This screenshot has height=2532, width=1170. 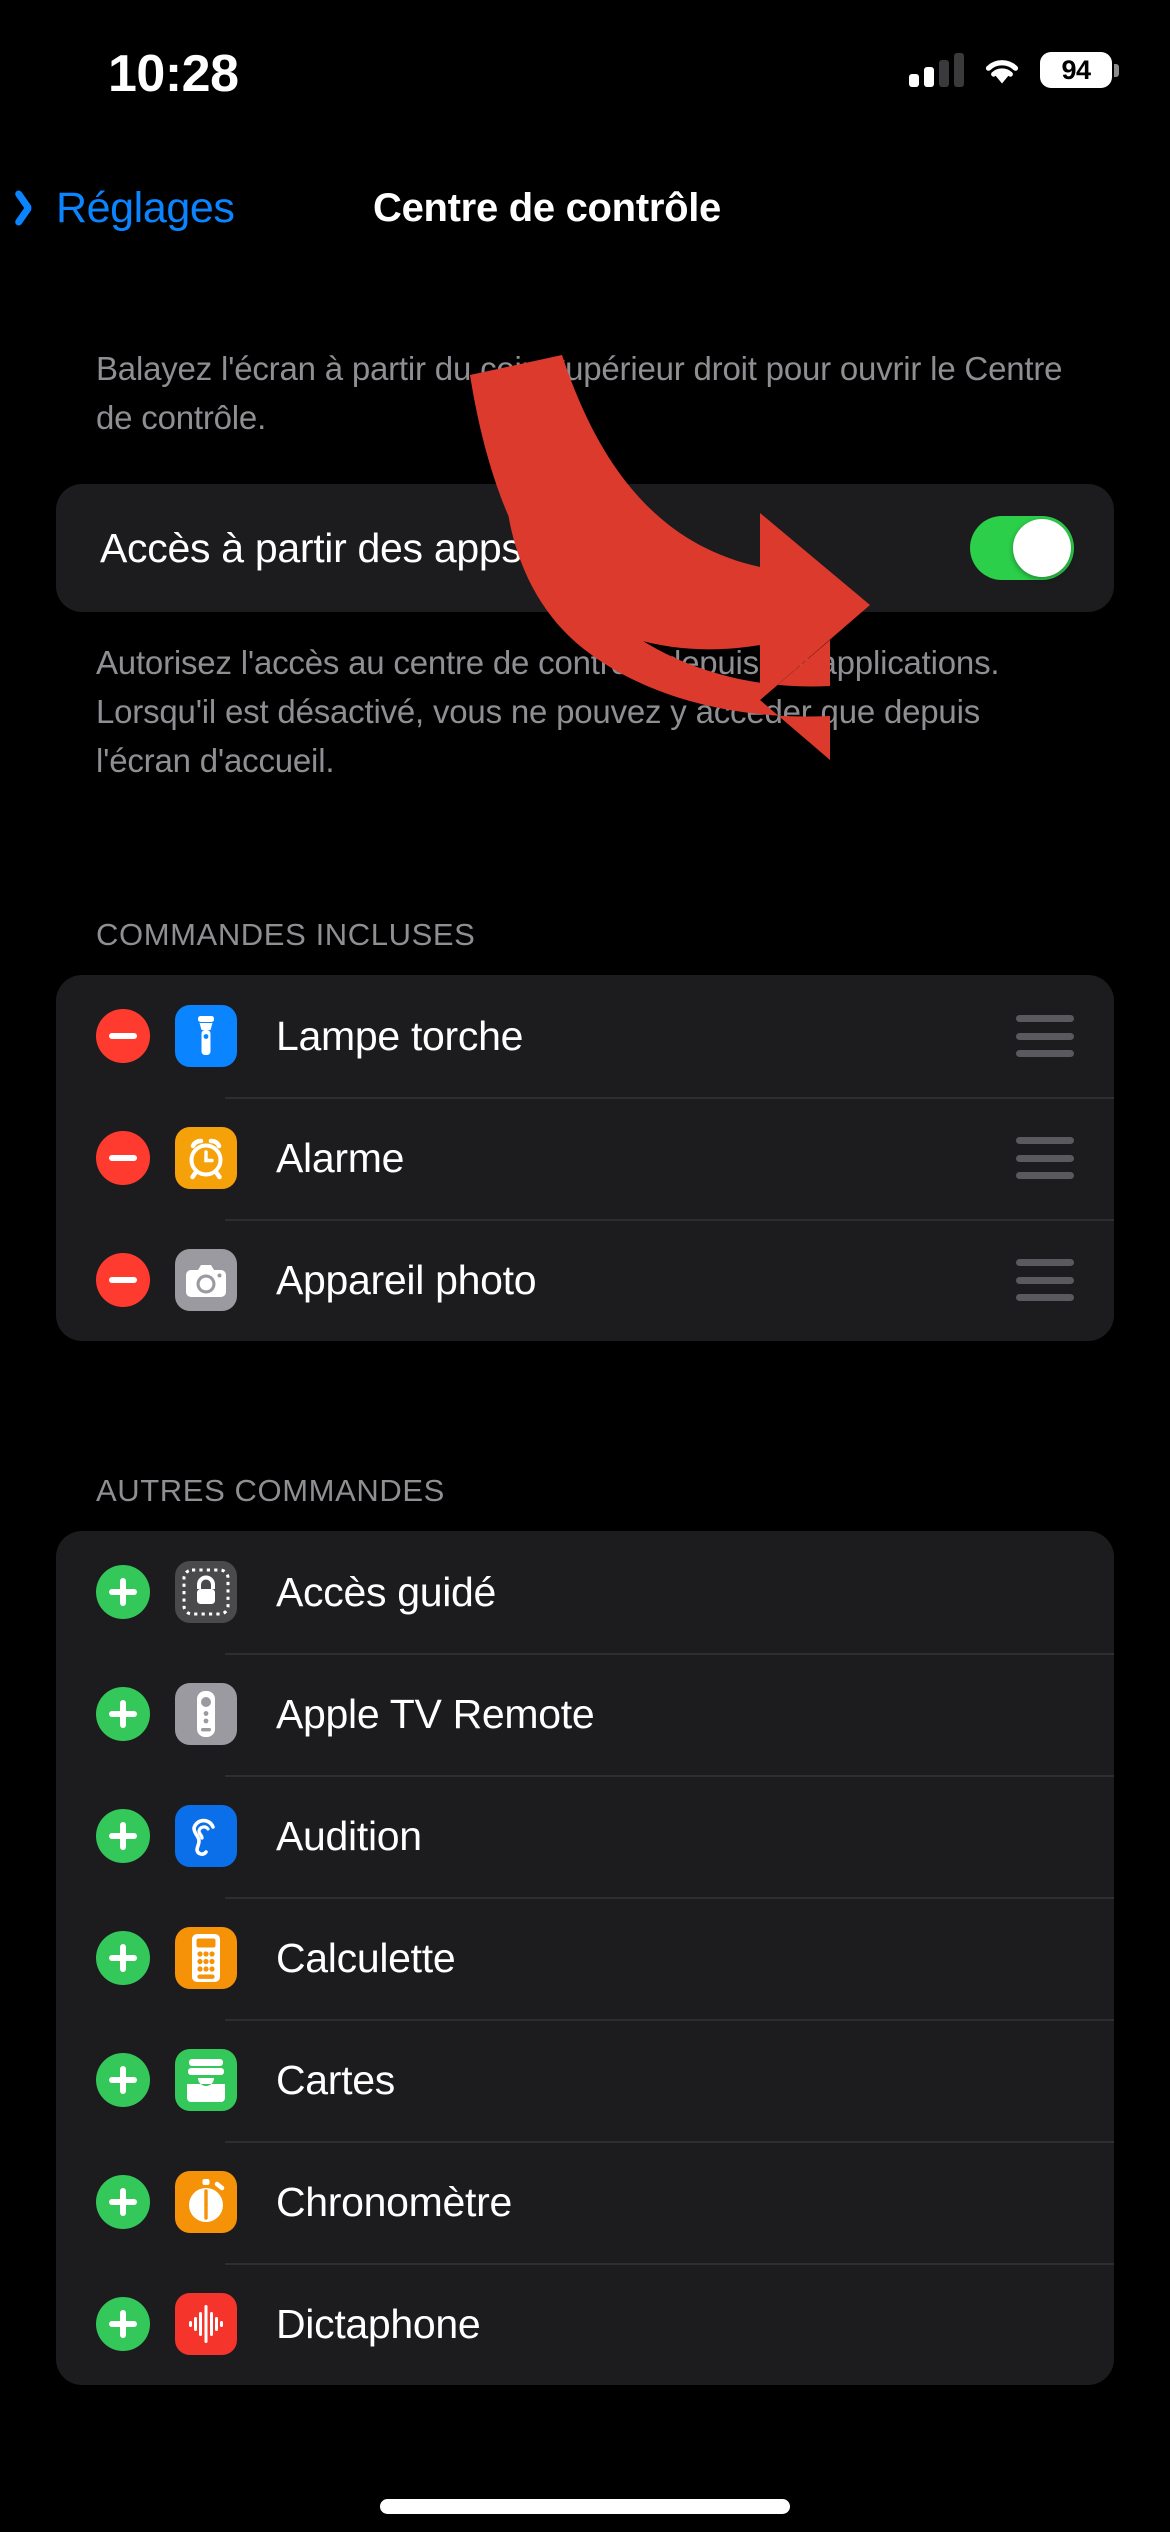 What do you see at coordinates (394, 2201) in the screenshot?
I see `list-item-label: Chronomètre` at bounding box center [394, 2201].